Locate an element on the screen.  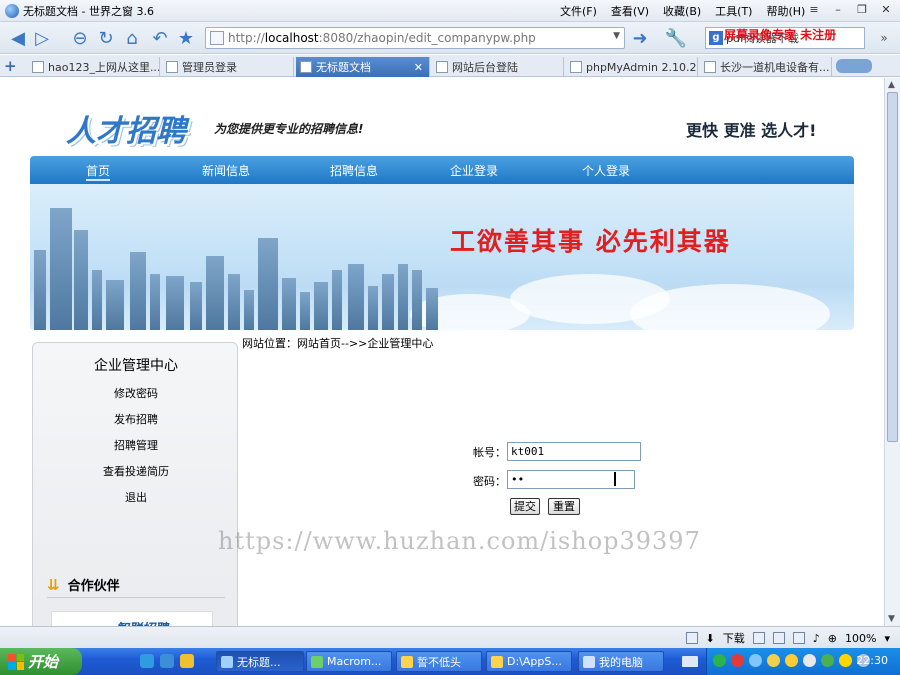
zoom-level: 100% is located at coordinates (860, 638).